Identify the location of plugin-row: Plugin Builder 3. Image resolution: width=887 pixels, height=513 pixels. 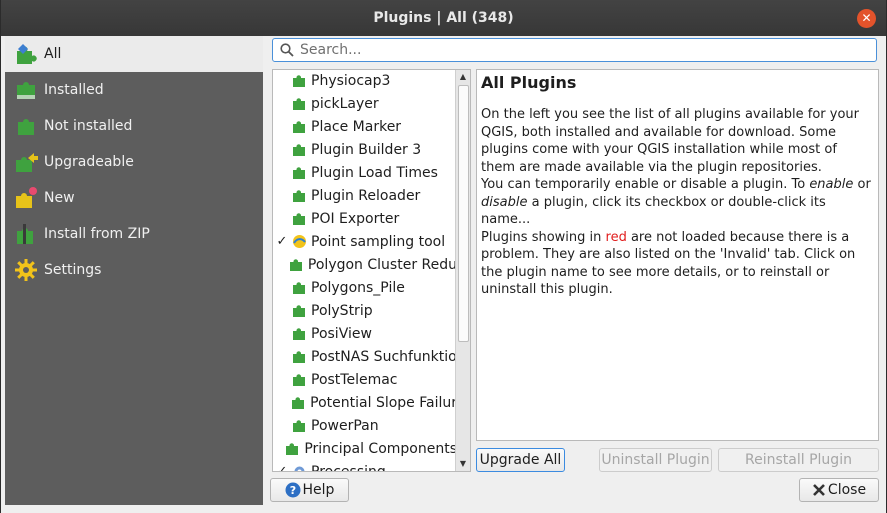
(365, 149).